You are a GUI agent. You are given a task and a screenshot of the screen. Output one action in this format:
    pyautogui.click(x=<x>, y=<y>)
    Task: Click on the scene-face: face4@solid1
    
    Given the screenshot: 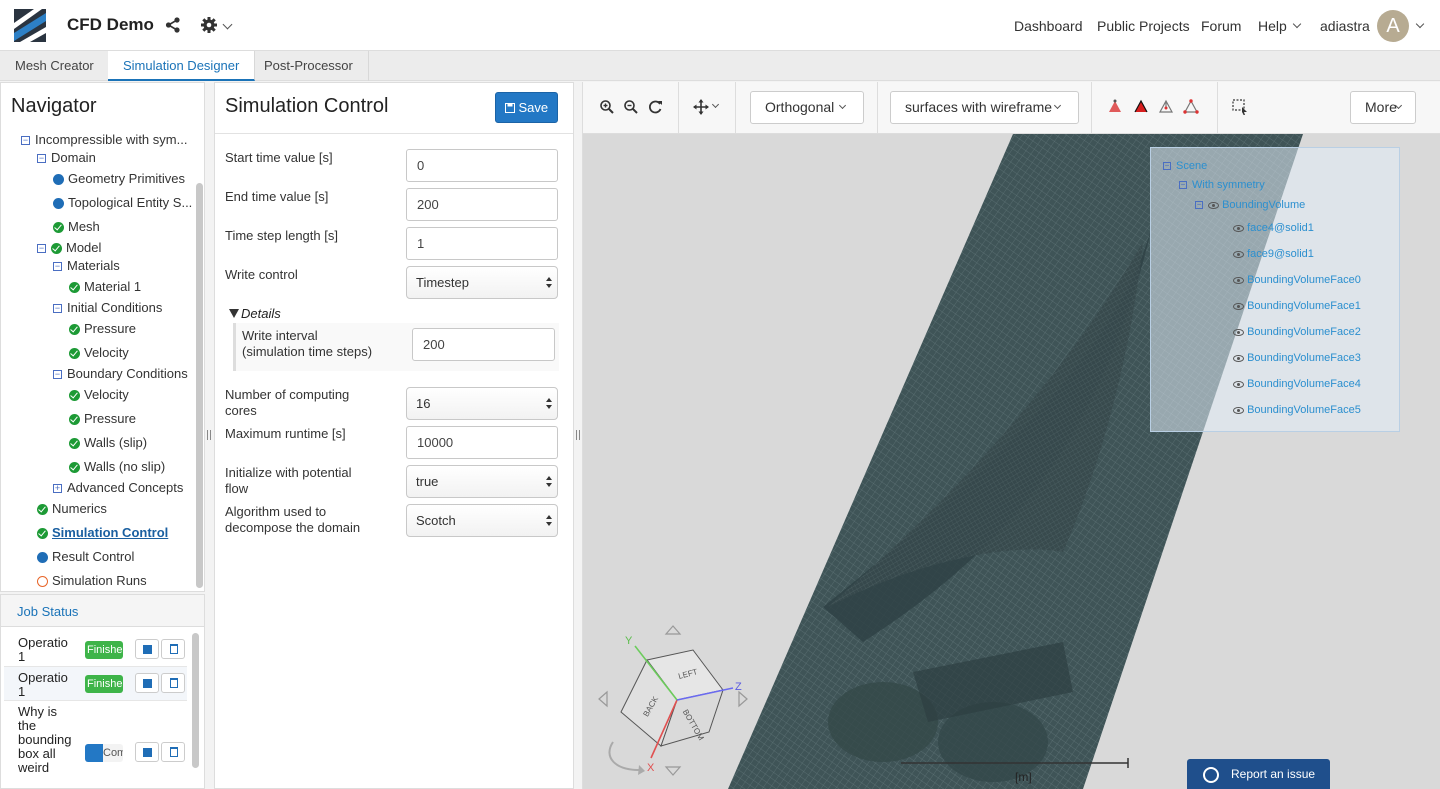 What is the action you would take?
    pyautogui.click(x=1273, y=228)
    